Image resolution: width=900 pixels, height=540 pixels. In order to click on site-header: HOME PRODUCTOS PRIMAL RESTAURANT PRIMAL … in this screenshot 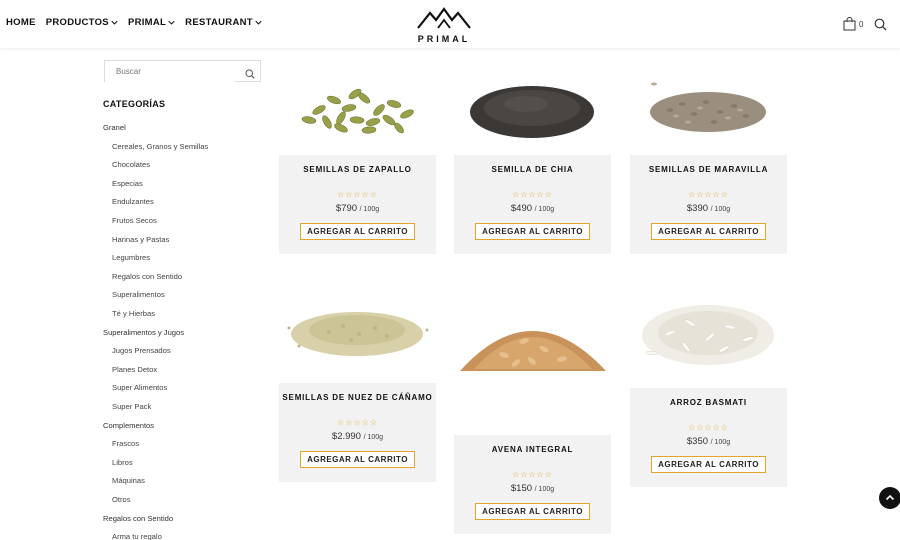, I will do `click(450, 24)`.